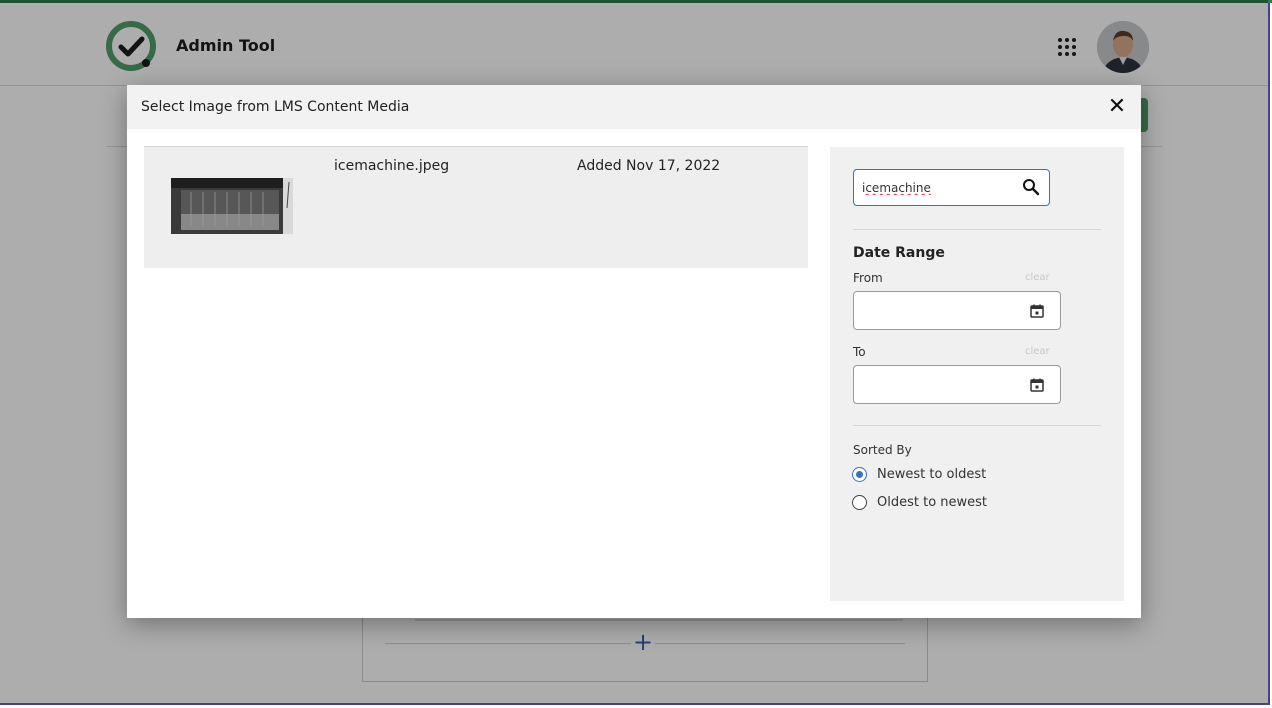  What do you see at coordinates (476, 207) in the screenshot?
I see `media-list-item: icemachine.jpeg Added Nov 17, 2022` at bounding box center [476, 207].